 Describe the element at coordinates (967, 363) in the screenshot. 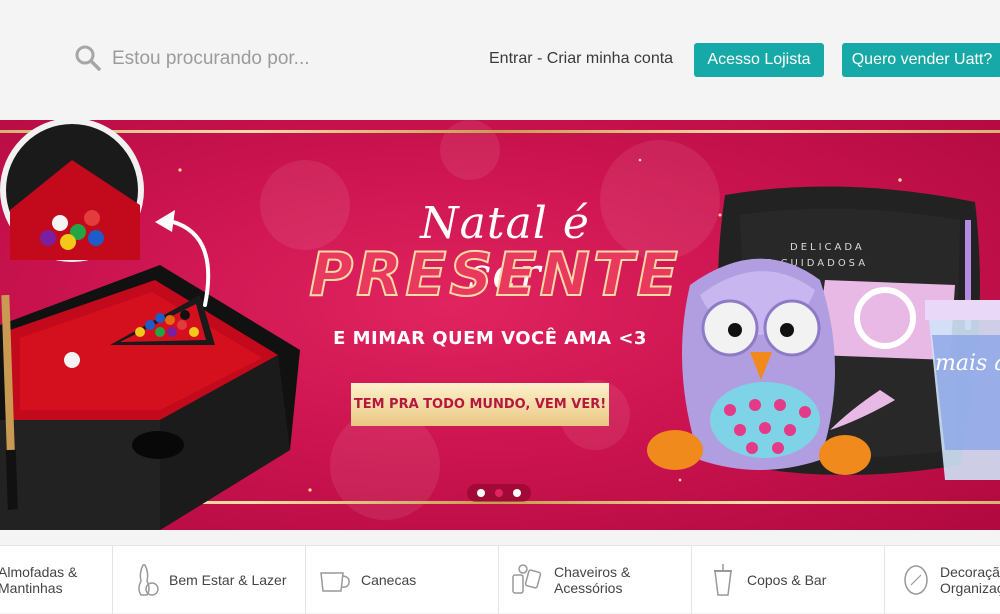

I see `svg-text: mais amor` at that location.